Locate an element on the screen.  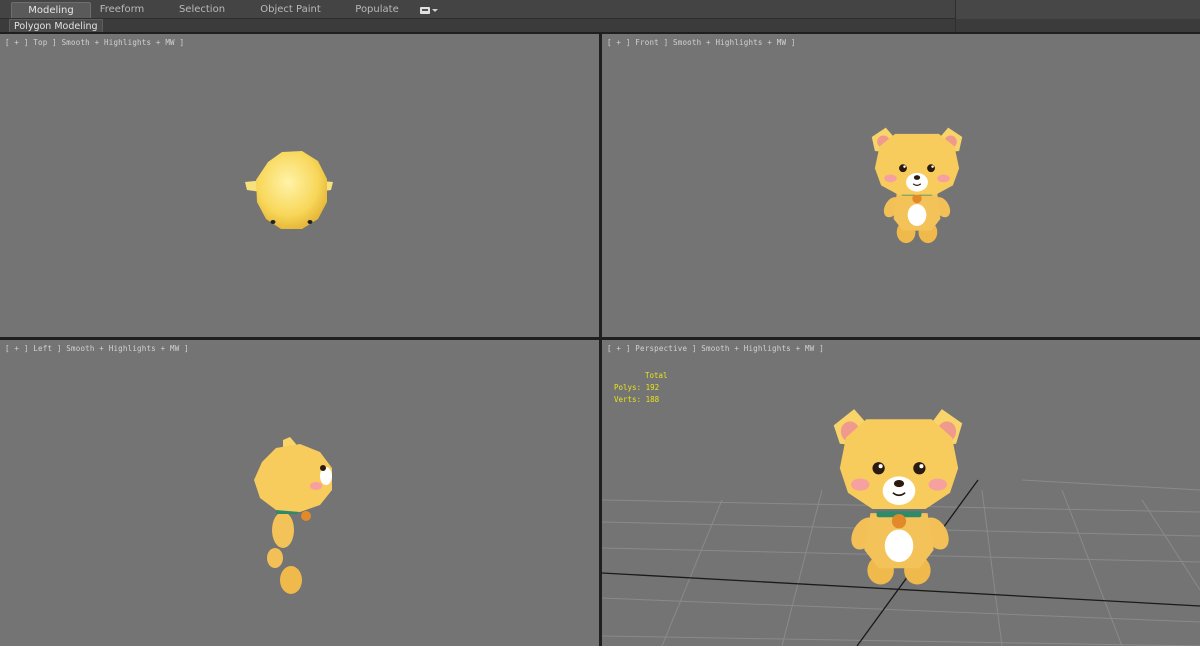
tab-populate: Populate is located at coordinates (377, 10).